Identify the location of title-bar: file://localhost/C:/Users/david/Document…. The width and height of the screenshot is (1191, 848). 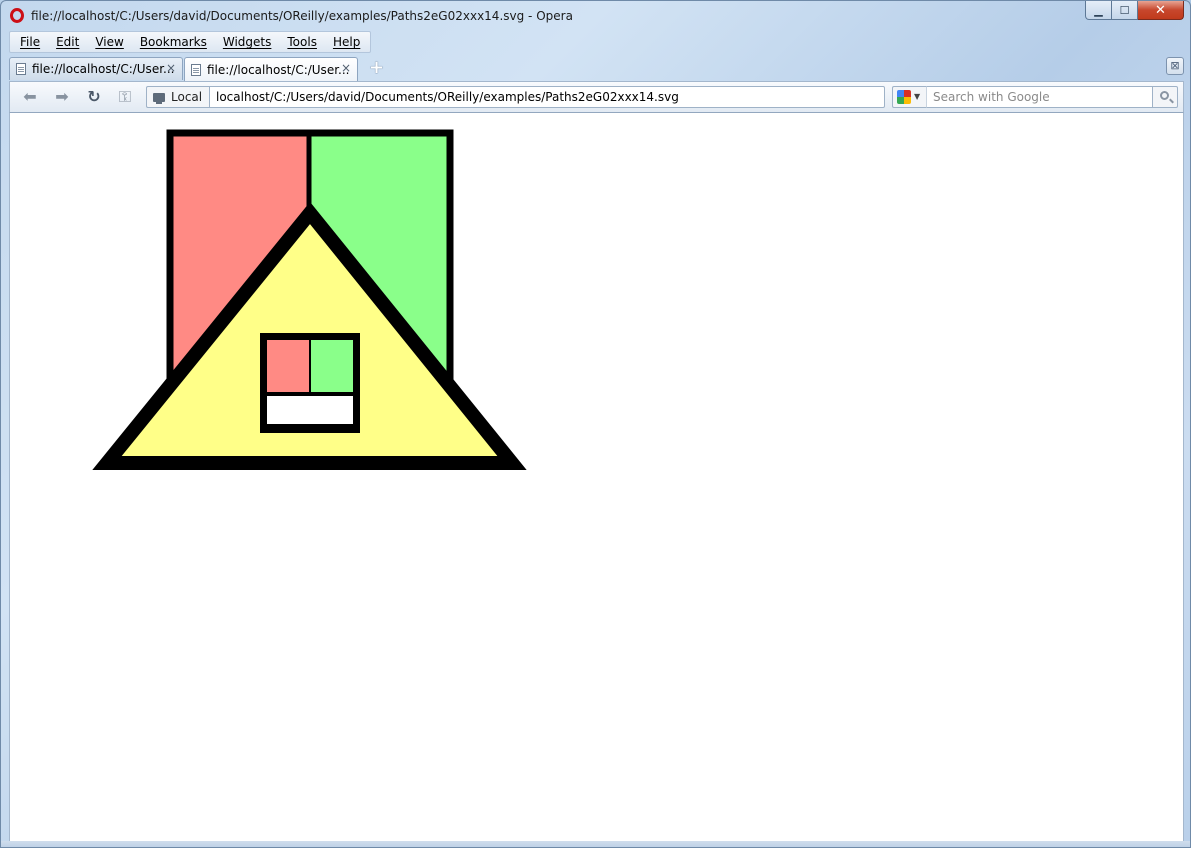
(595, 16).